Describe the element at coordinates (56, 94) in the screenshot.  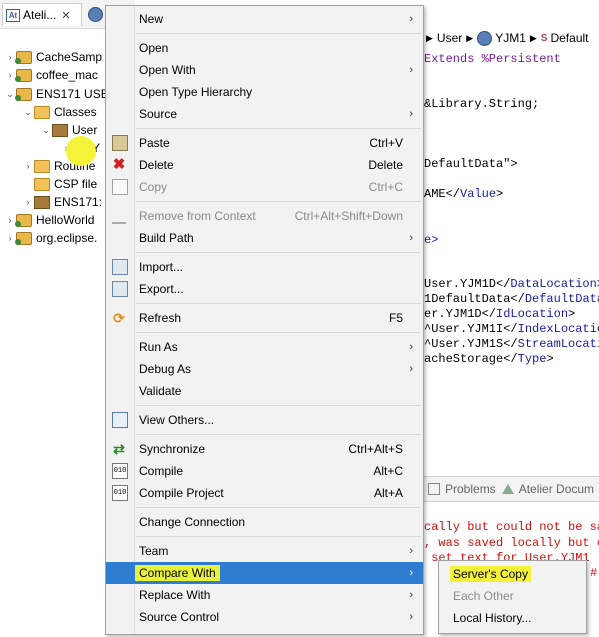
I see `tree-item: ⌄ ENS171 USE` at that location.